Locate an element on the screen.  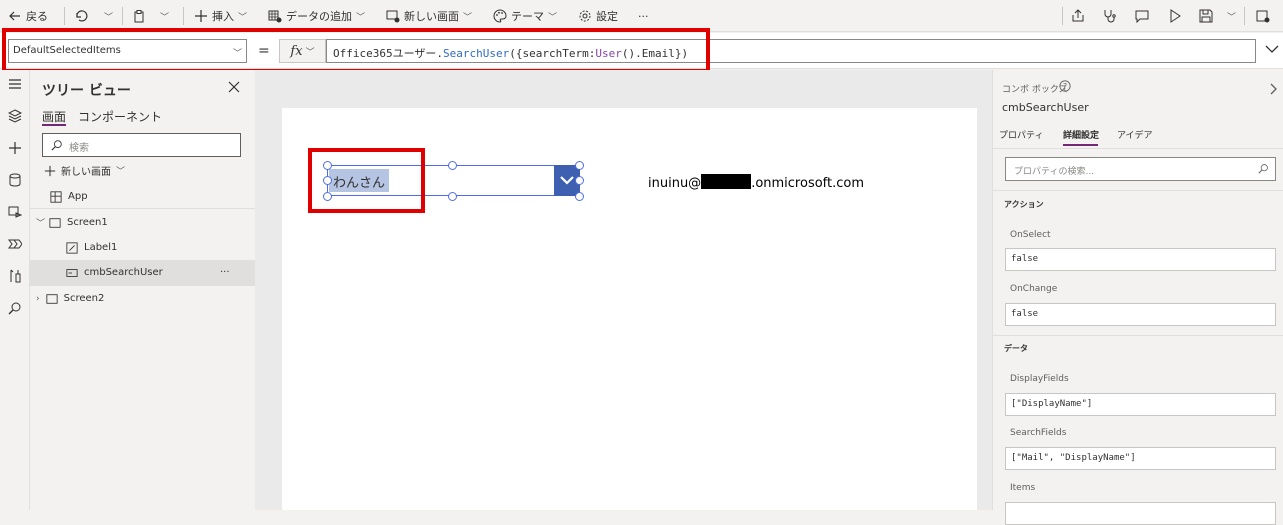
tab-screens: 画面 is located at coordinates (54, 116).